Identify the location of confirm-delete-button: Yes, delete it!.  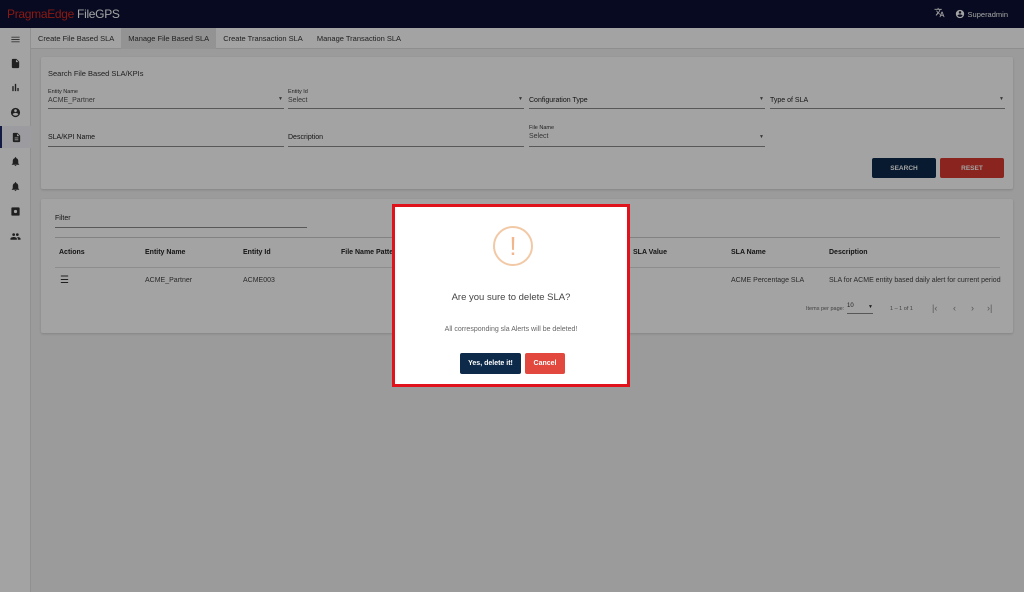
(490, 363).